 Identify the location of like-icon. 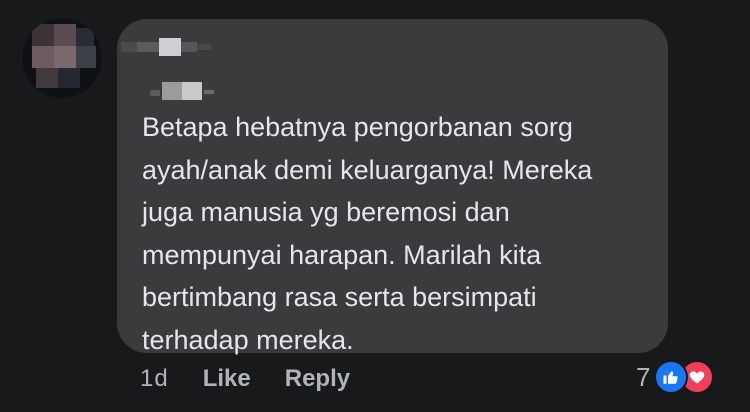
(671, 377).